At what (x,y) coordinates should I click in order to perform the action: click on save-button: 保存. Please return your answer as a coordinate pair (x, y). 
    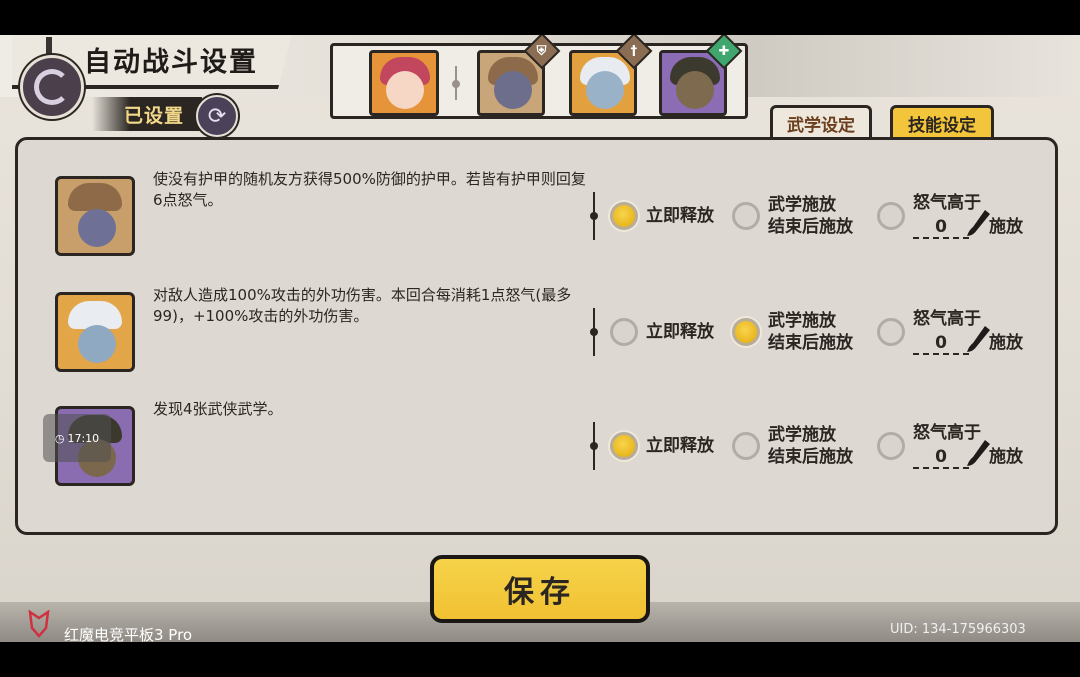
    Looking at the image, I should click on (540, 589).